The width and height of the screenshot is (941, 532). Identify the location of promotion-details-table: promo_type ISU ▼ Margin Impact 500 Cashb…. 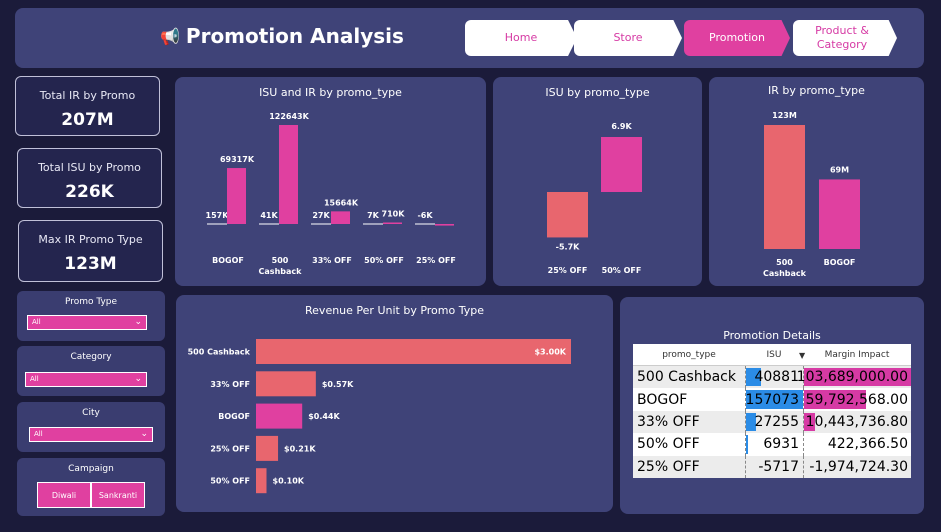
(772, 411).